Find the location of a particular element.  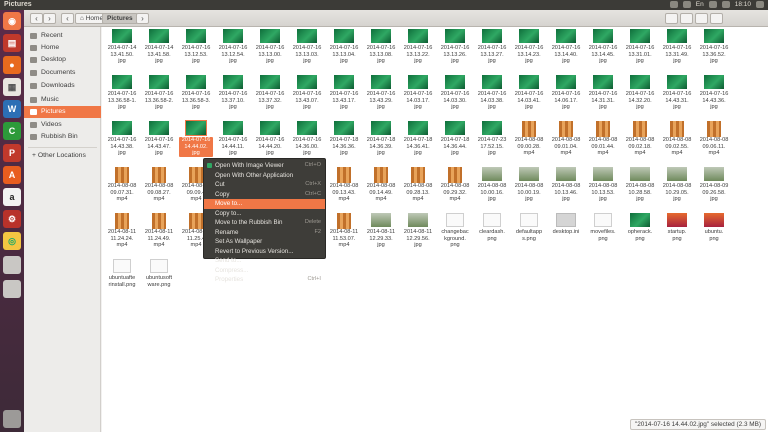

back-button: ‹ is located at coordinates (36, 18).